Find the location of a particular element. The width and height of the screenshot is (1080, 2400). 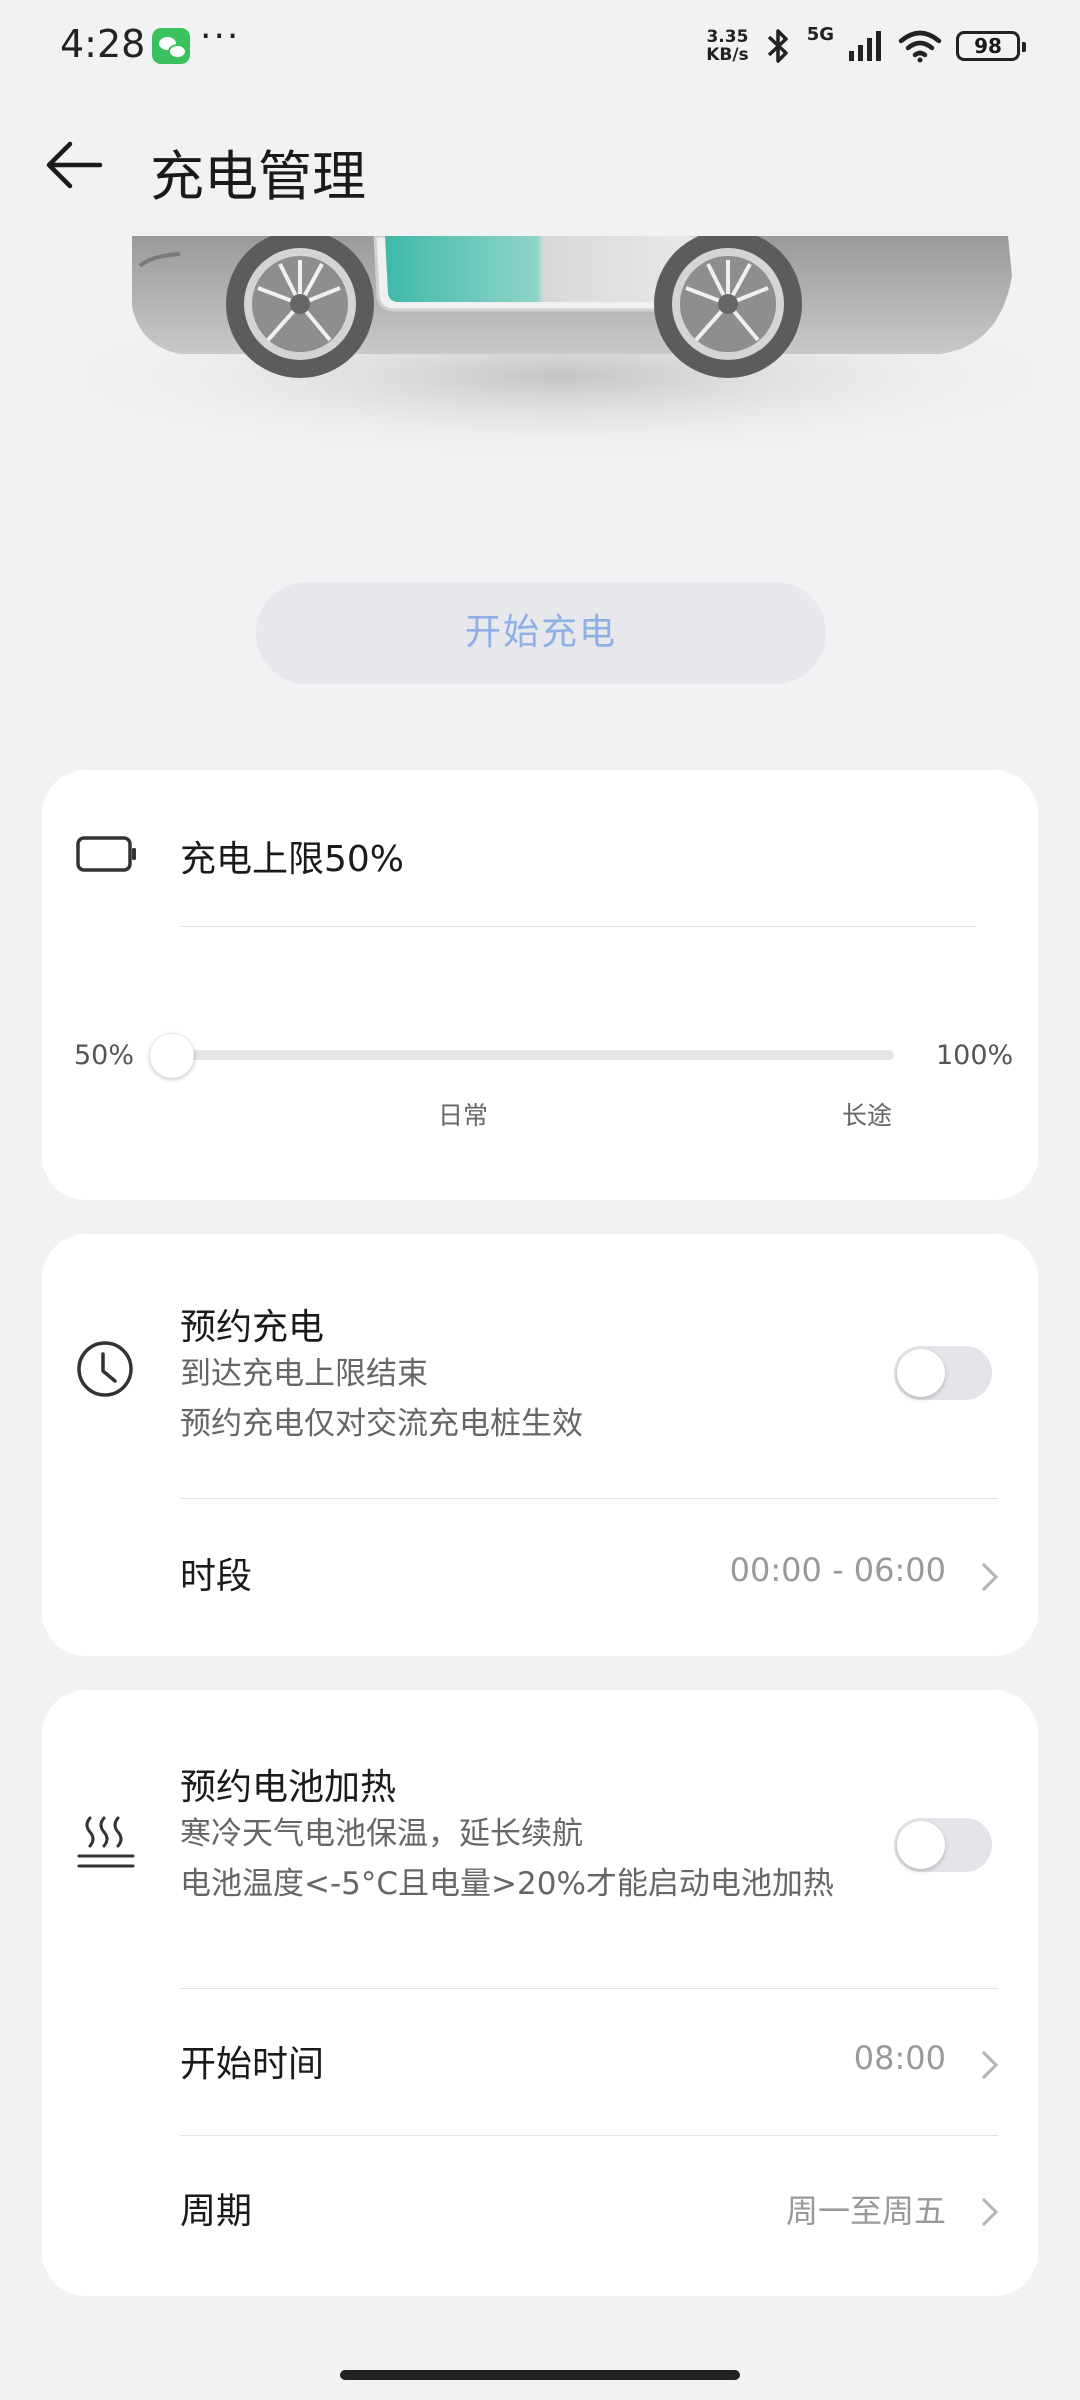

clock-icon is located at coordinates (105, 1369).